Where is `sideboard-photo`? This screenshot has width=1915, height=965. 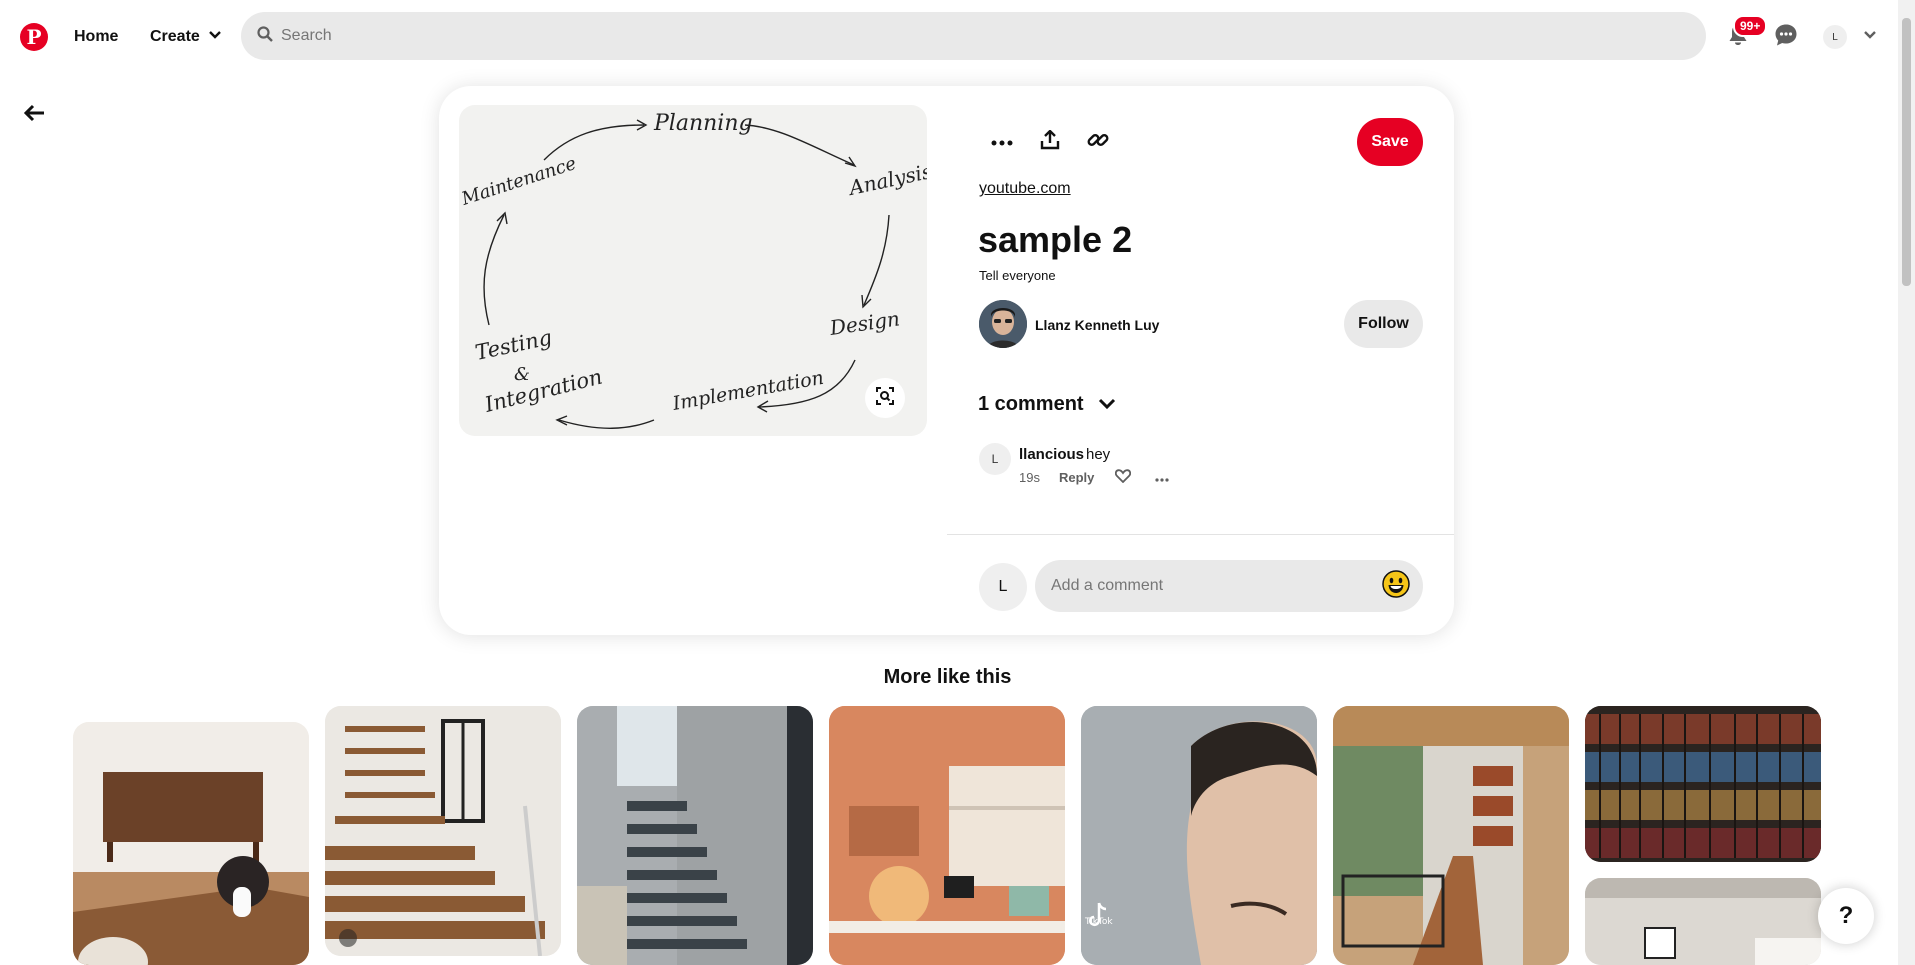
sideboard-photo is located at coordinates (191, 843).